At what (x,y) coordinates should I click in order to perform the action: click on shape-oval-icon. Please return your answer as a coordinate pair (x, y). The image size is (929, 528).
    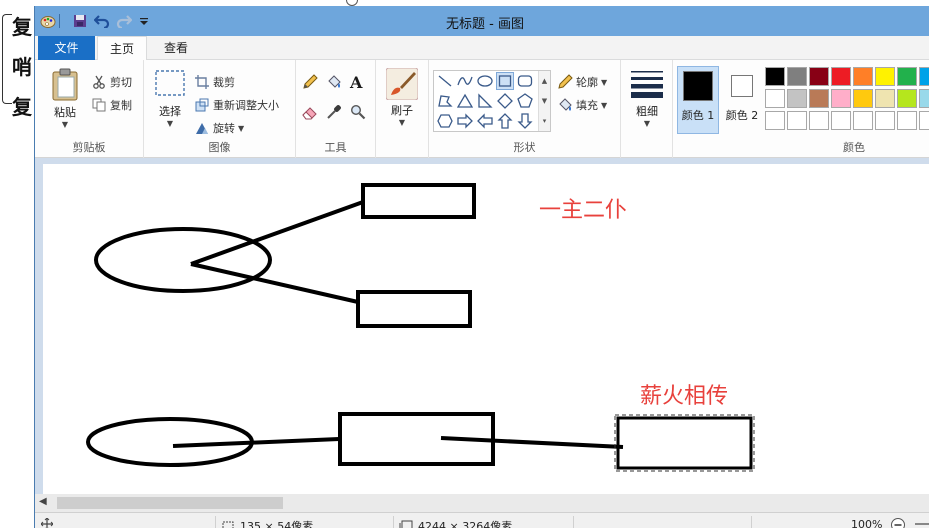
    Looking at the image, I should click on (485, 81).